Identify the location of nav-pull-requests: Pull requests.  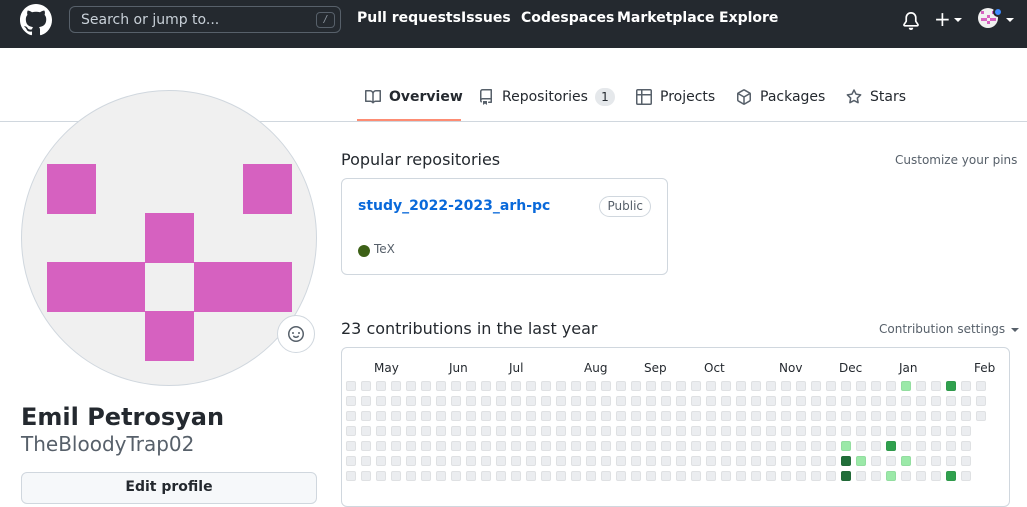
(409, 18).